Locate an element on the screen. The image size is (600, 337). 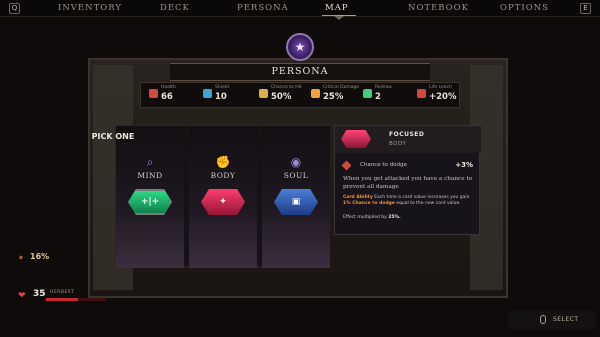
character-name: HERBERT is located at coordinates (62, 292).